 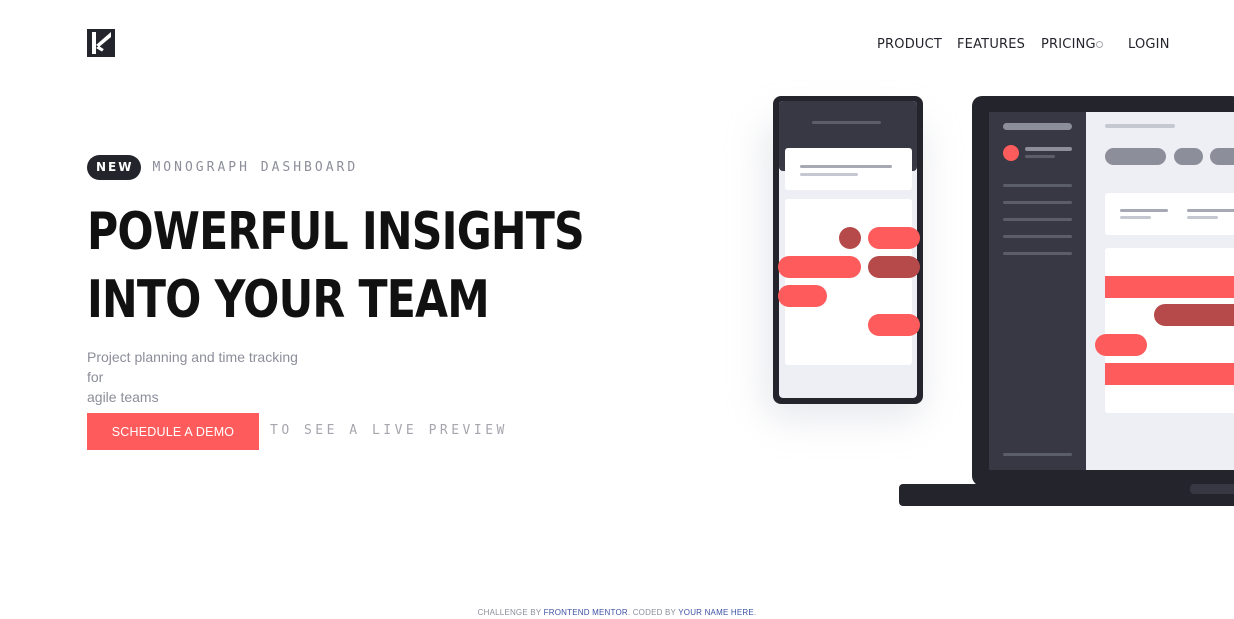 I want to click on schedule-demo-button: SCHEDULE A DEMO, so click(x=173, y=431).